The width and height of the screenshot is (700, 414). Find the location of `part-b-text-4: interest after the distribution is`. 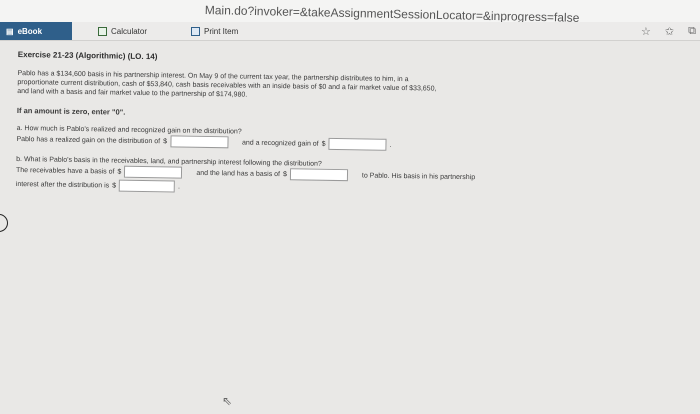

part-b-text-4: interest after the distribution is is located at coordinates (62, 184).